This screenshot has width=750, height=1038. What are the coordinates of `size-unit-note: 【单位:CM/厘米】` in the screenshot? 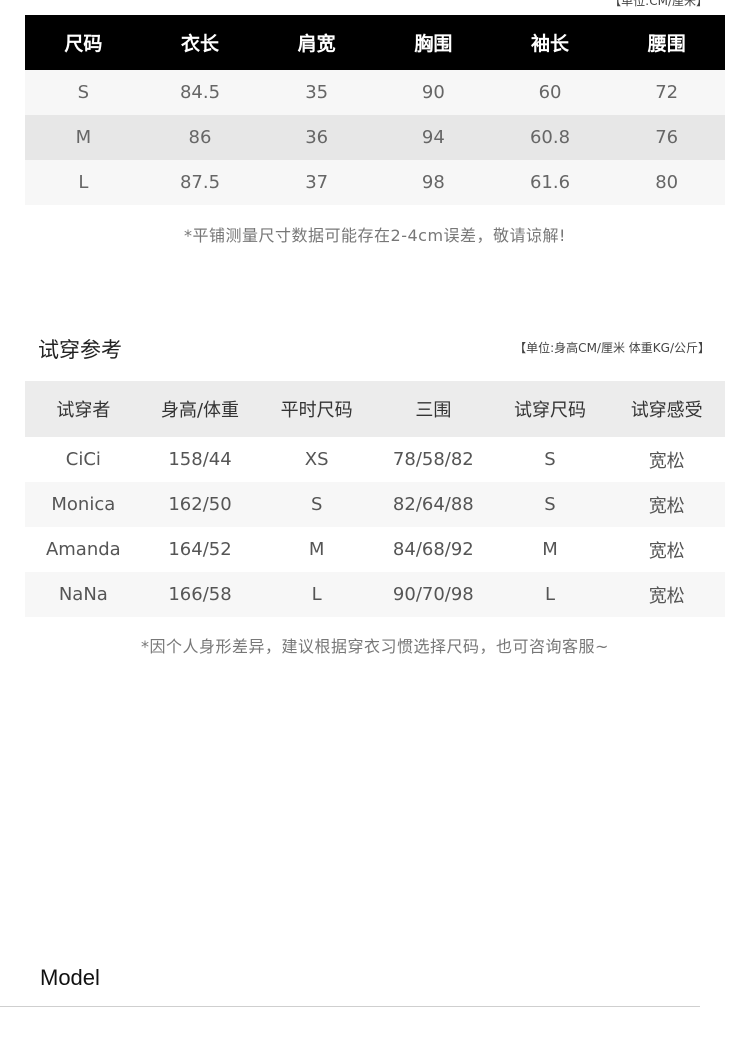 It's located at (658, 4).